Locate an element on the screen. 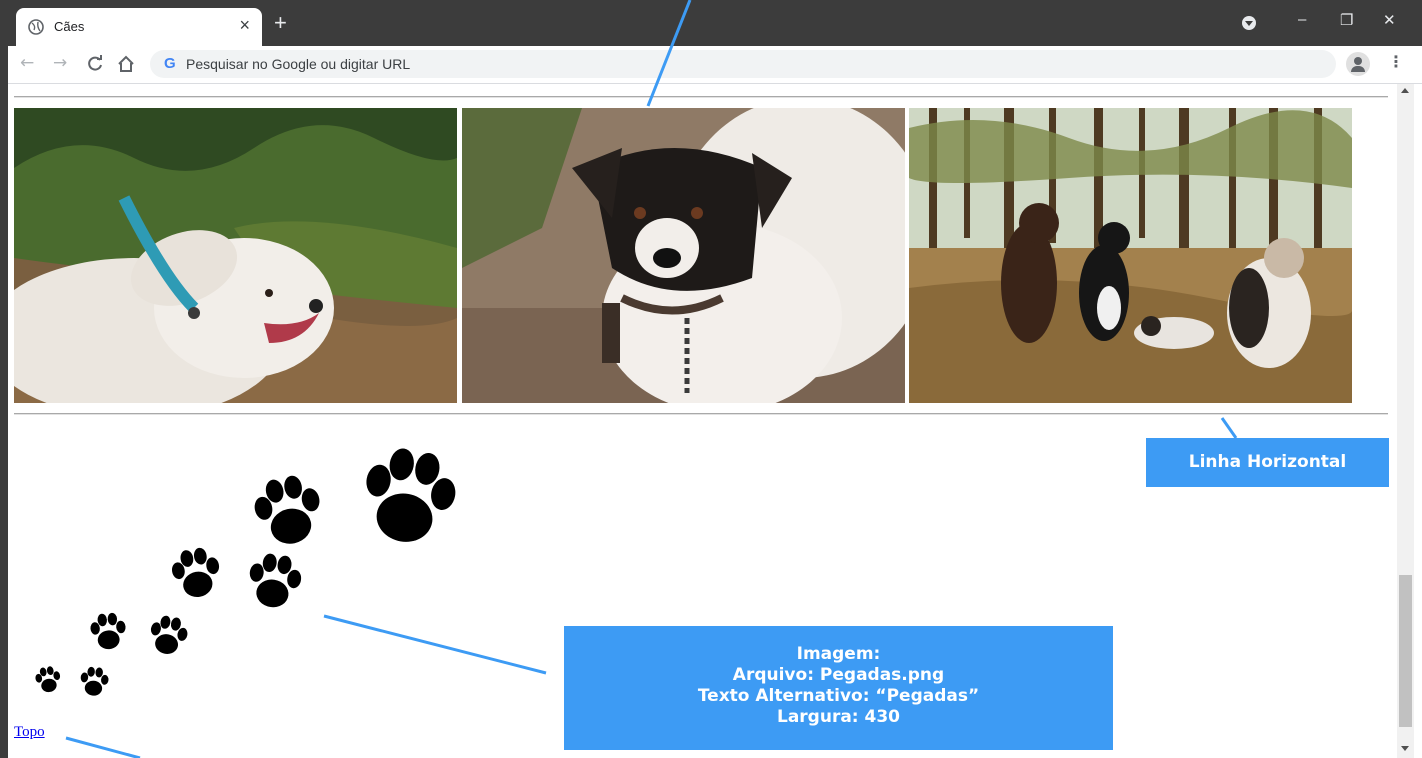 The image size is (1422, 758). close-window-button: ✕ is located at coordinates (1389, 20).